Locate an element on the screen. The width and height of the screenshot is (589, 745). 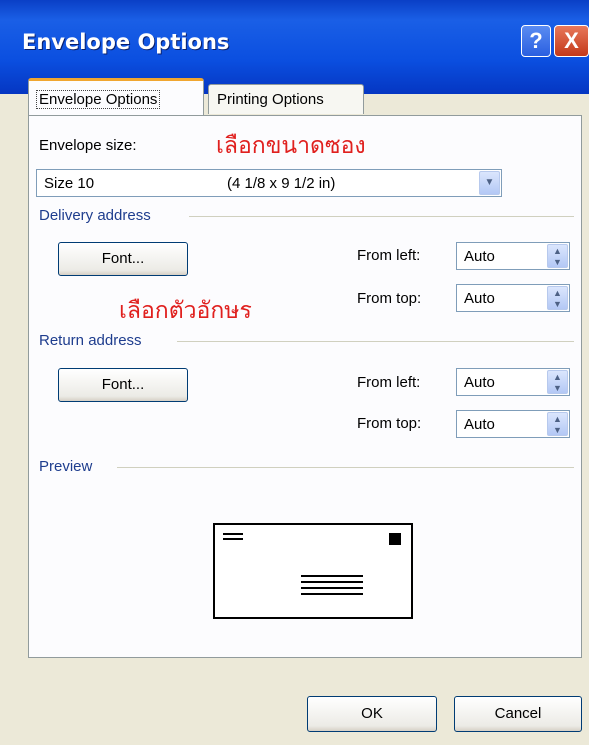
delivery-address-section-label: Delivery address is located at coordinates (95, 215).